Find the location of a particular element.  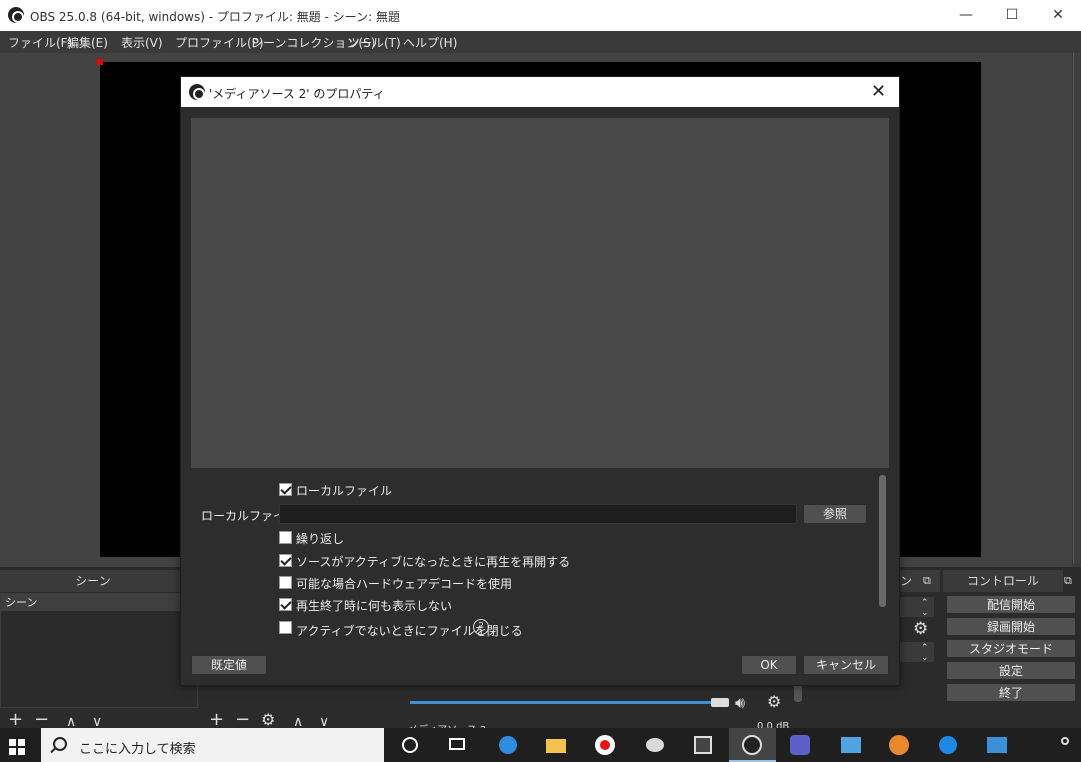

minimize-button: — is located at coordinates (966, 15).